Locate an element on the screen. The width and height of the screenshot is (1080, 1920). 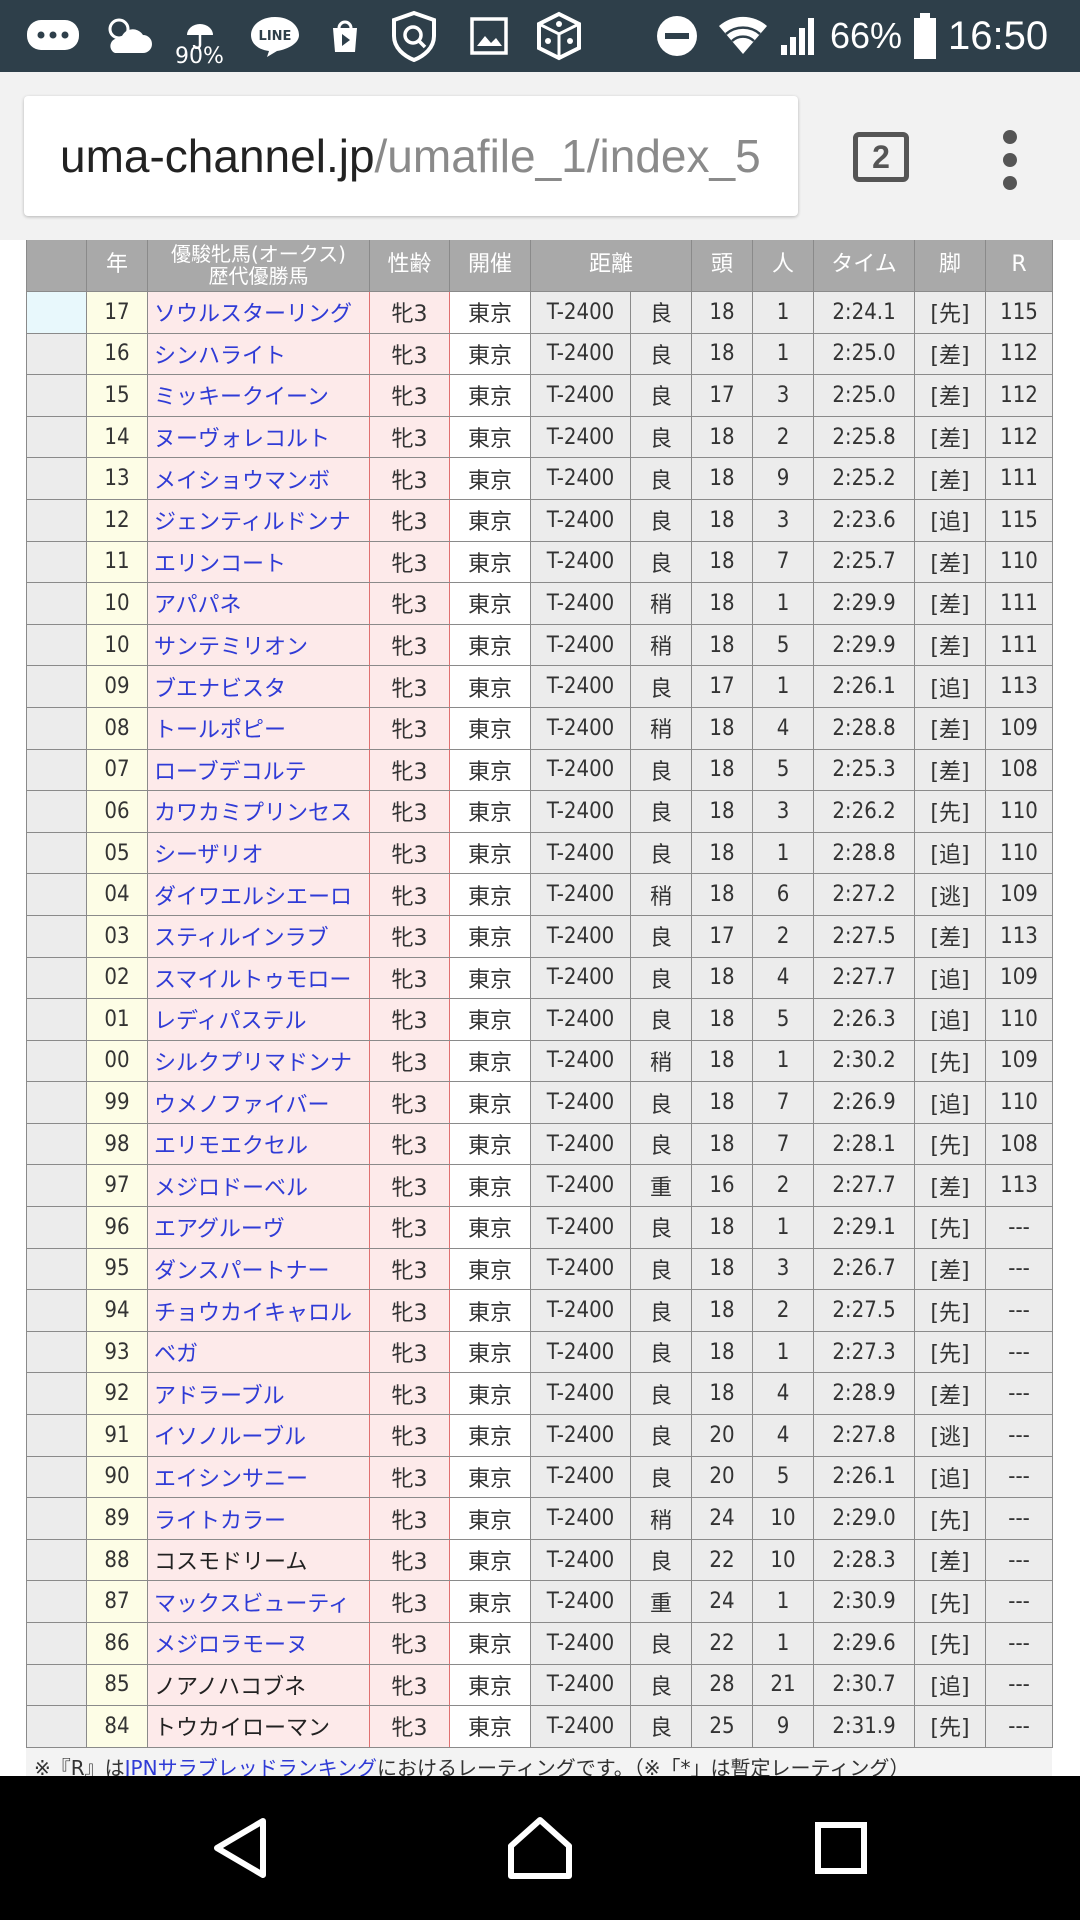
cell-horse-name: レディパステル is located at coordinates (258, 1019).